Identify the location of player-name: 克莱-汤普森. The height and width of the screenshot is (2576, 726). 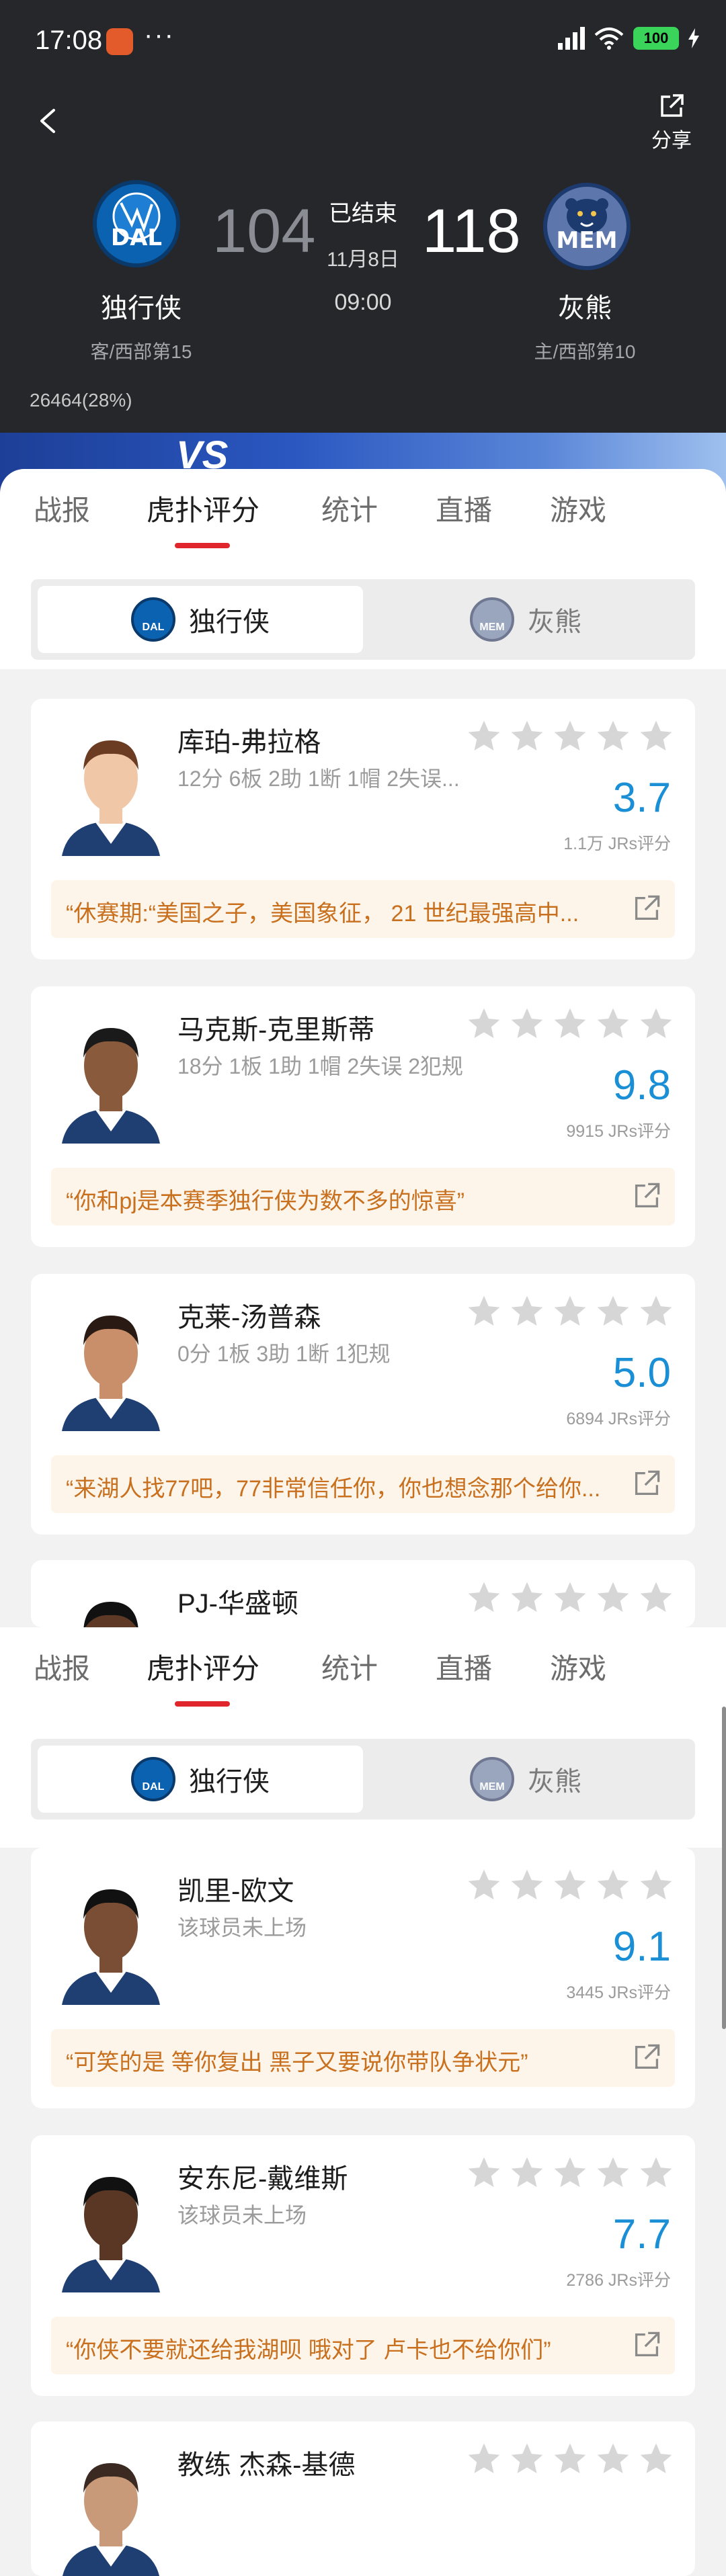
(249, 1314).